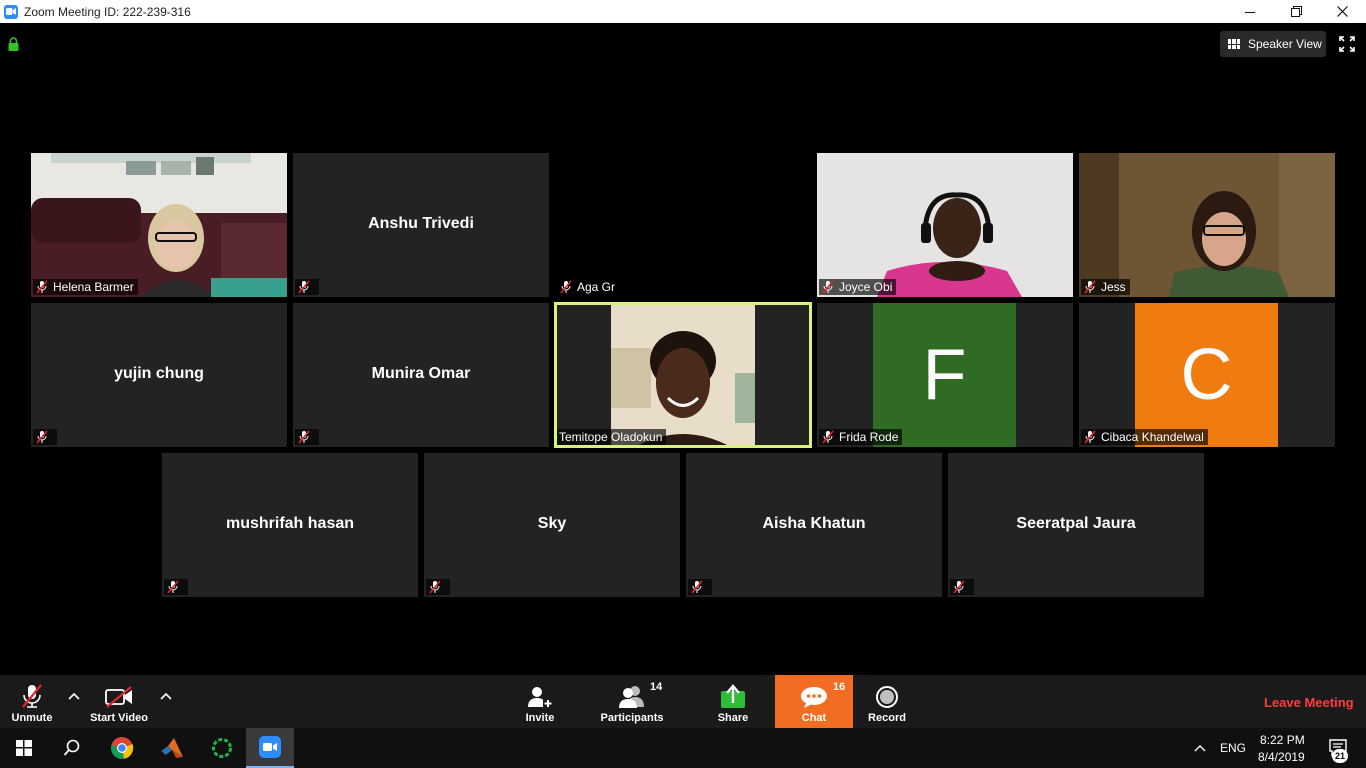 The height and width of the screenshot is (768, 1366). I want to click on windows-logo-icon, so click(24, 748).